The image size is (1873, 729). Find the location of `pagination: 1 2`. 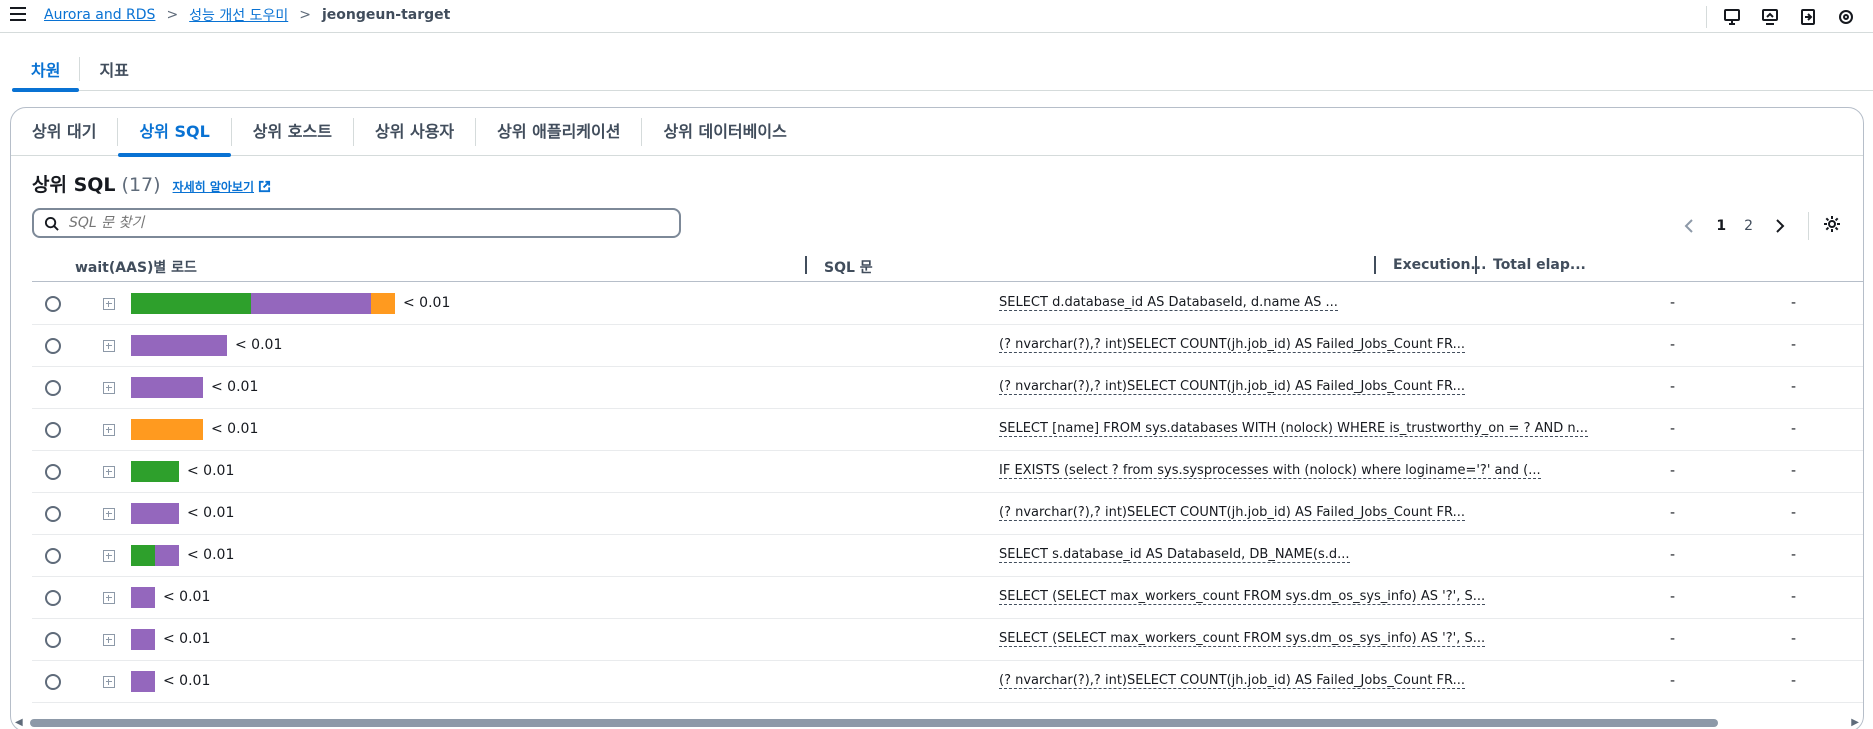

pagination: 1 2 is located at coordinates (1756, 226).